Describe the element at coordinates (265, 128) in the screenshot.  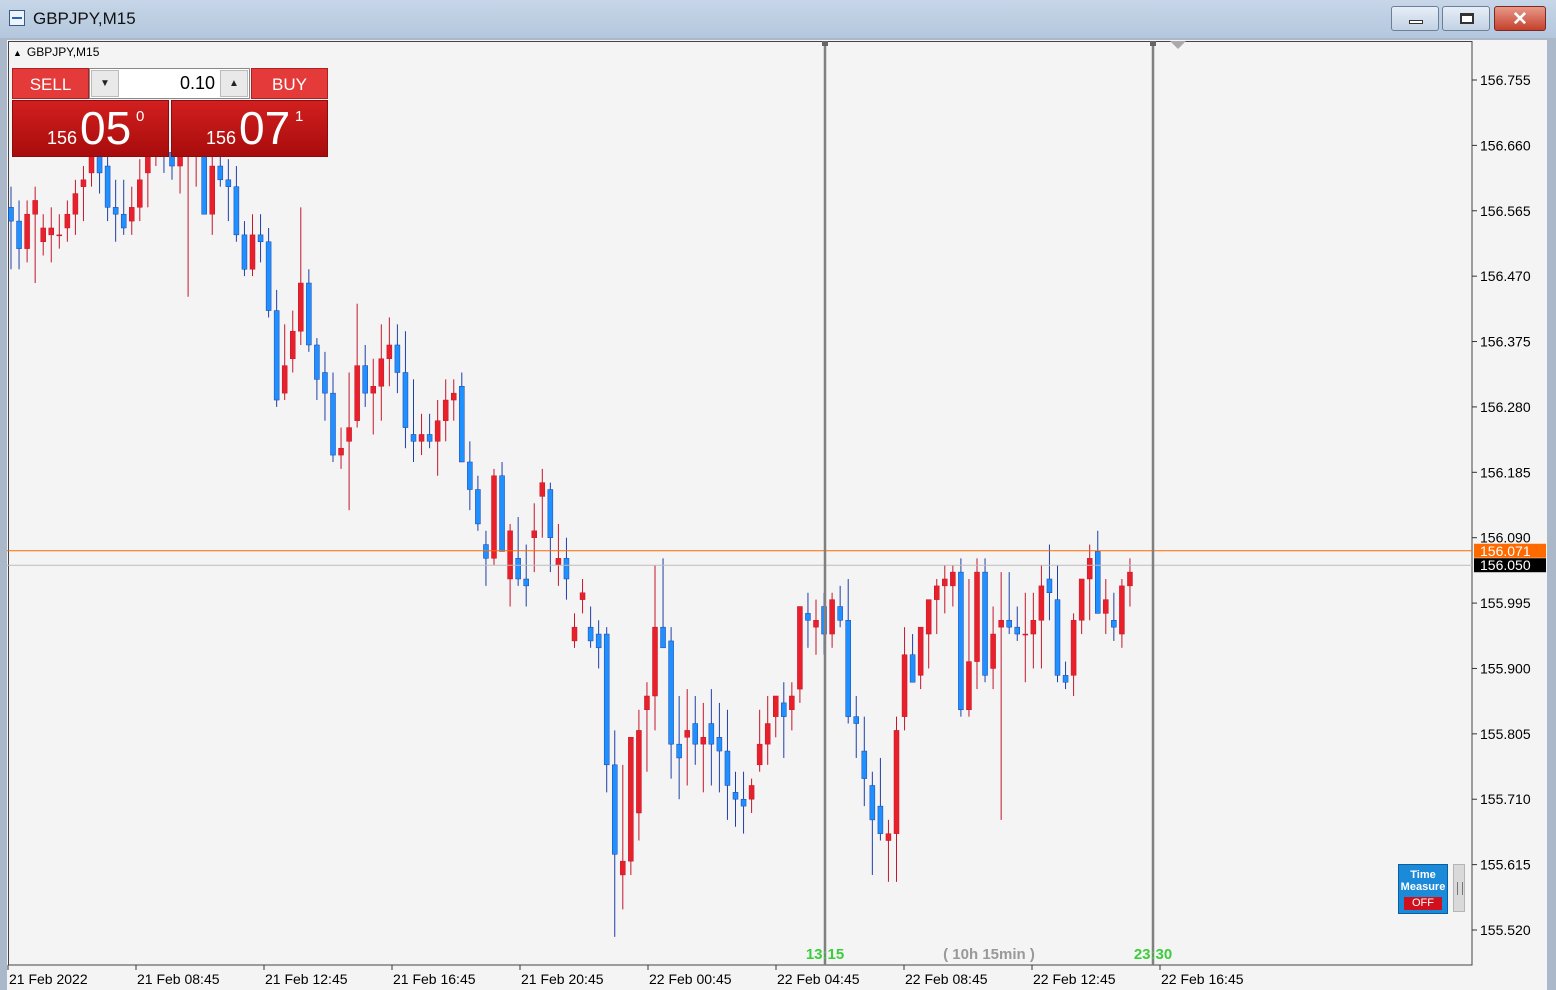
I see `buy-price-pips: 07` at that location.